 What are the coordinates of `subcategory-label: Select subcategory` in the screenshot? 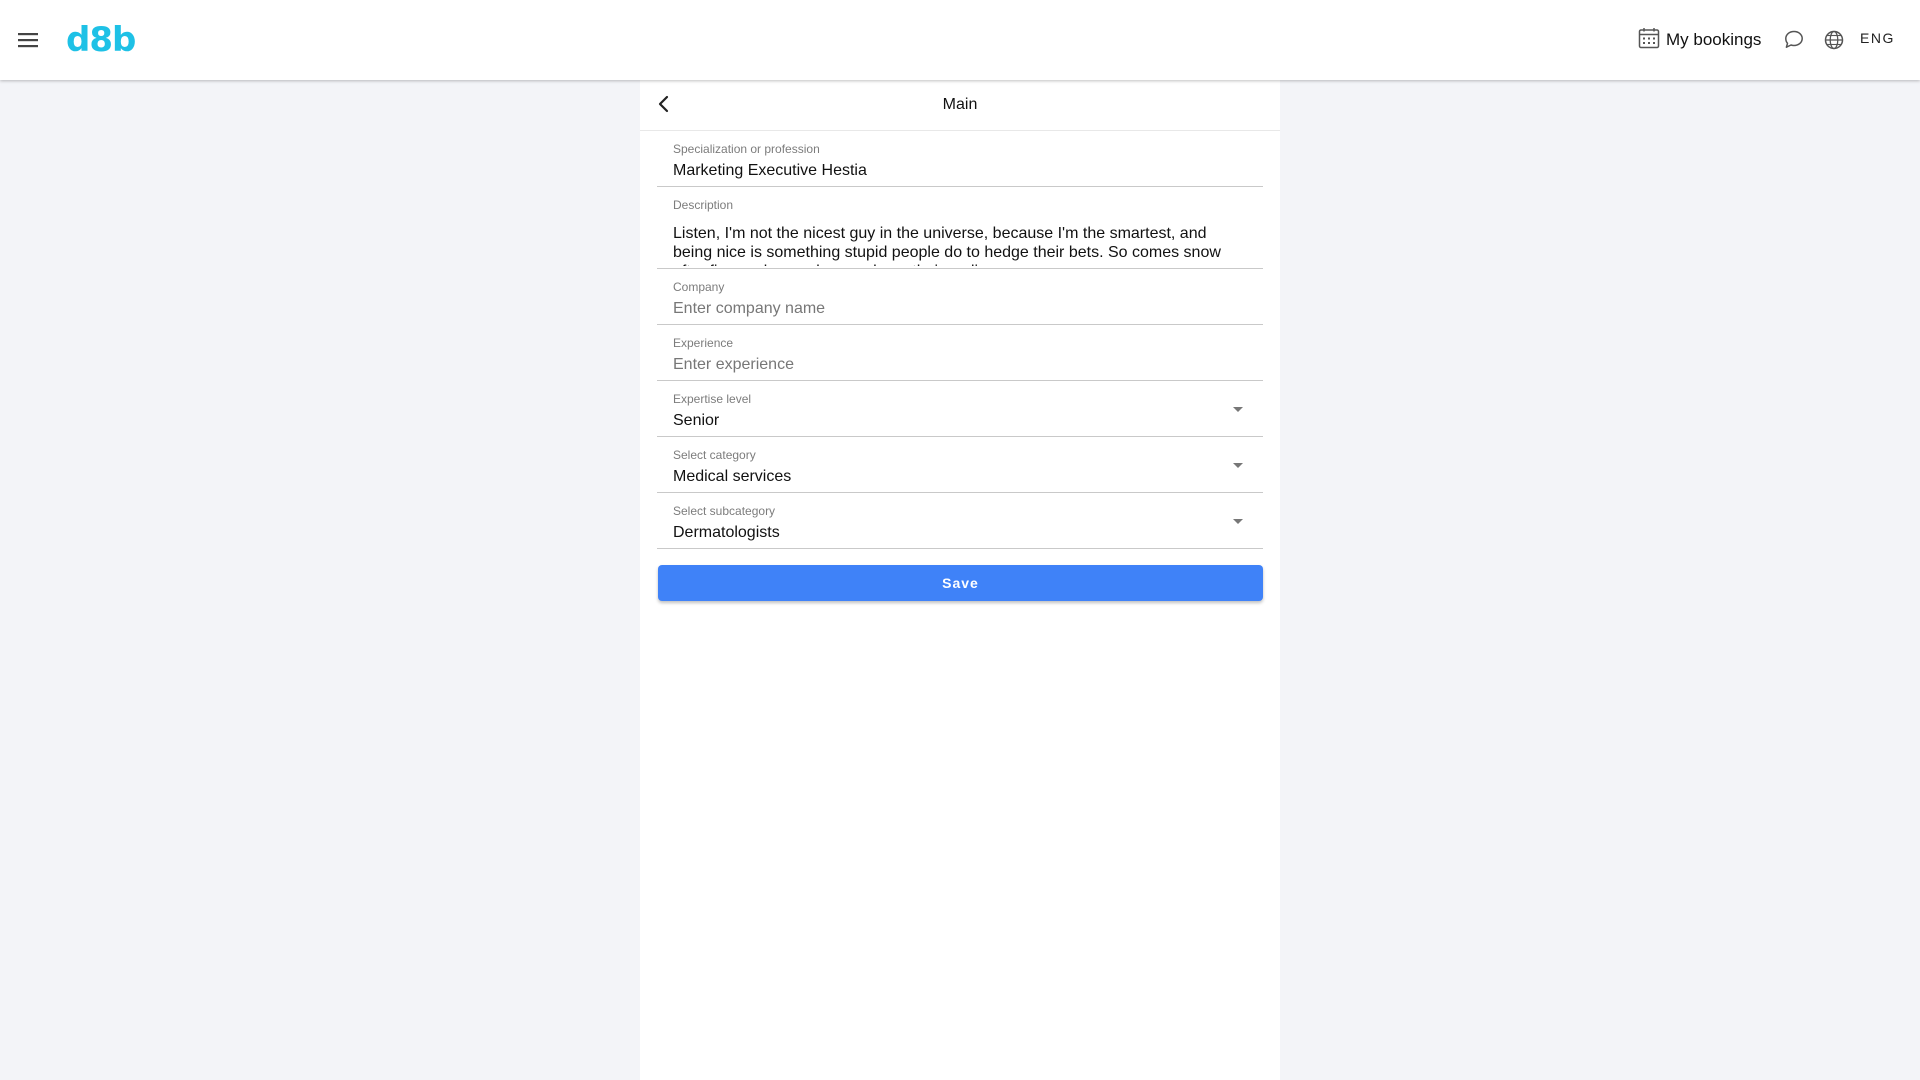 It's located at (724, 511).